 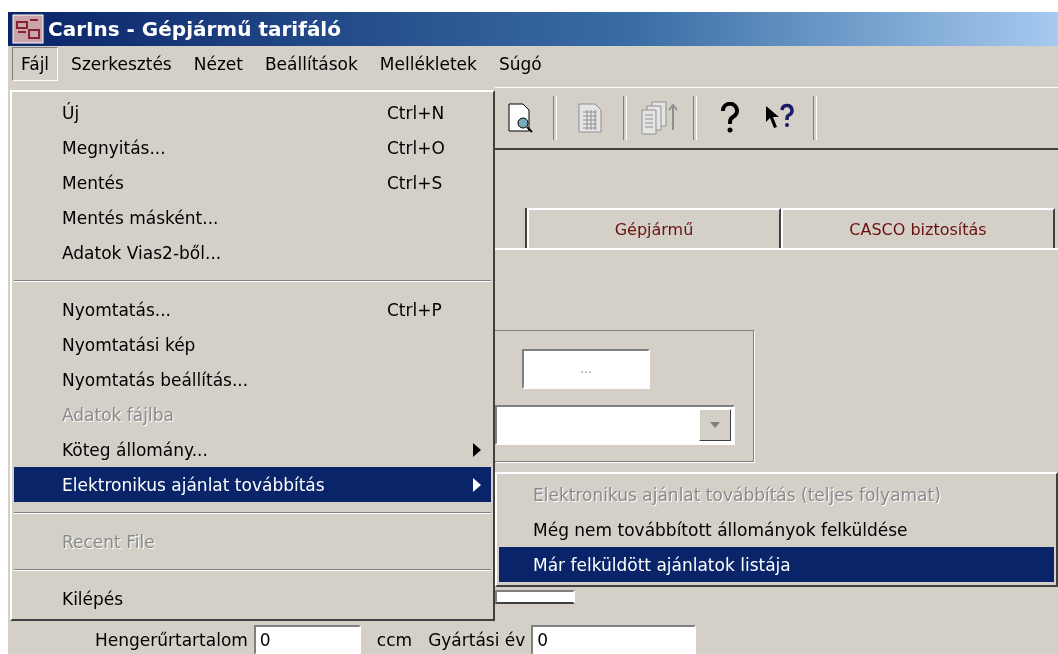 What do you see at coordinates (121, 64) in the screenshot?
I see `menu-item: Szerkesztés` at bounding box center [121, 64].